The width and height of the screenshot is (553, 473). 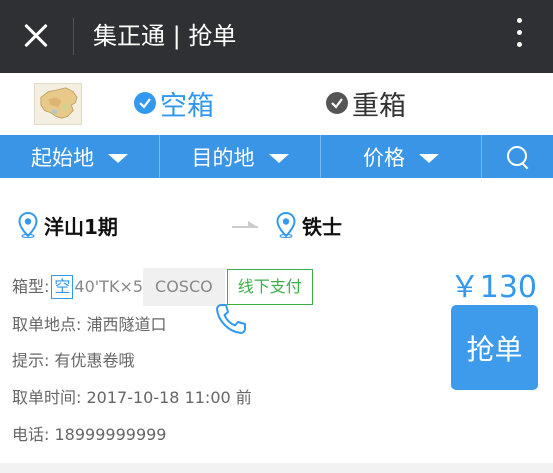 I want to click on type-option-full: 重箱, so click(x=366, y=103).